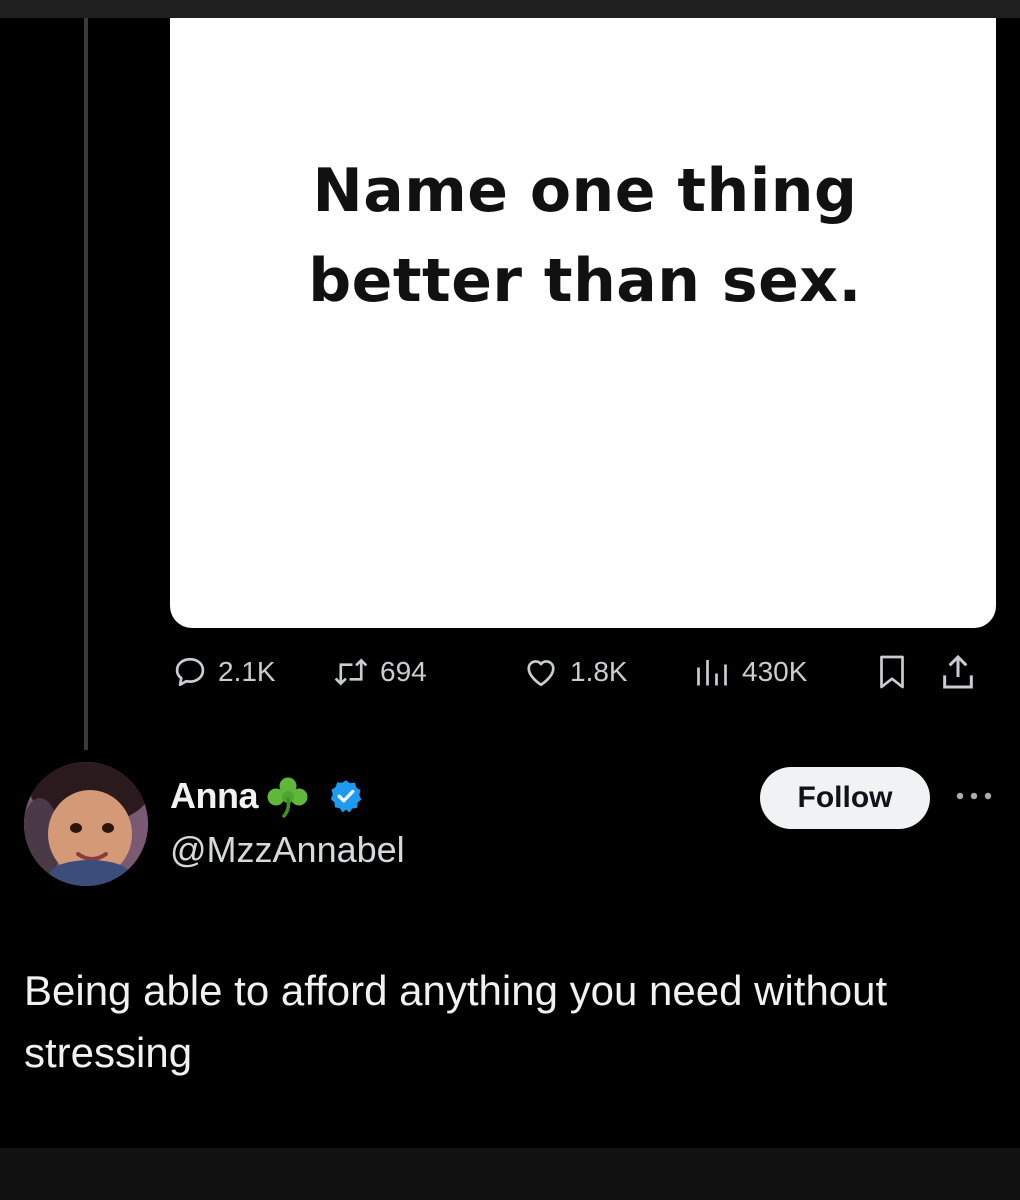 The width and height of the screenshot is (1020, 1200). I want to click on author-name: Anna, so click(267, 796).